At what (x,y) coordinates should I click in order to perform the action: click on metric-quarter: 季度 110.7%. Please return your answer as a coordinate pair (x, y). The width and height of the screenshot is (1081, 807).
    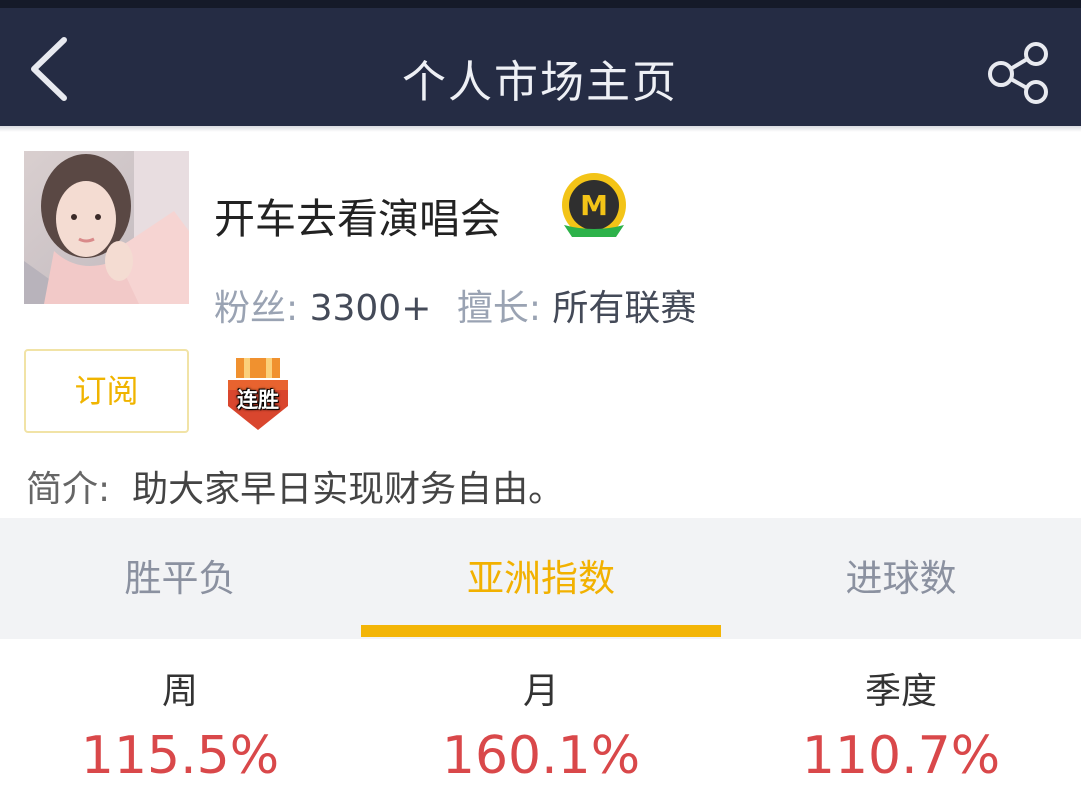
    Looking at the image, I should click on (901, 726).